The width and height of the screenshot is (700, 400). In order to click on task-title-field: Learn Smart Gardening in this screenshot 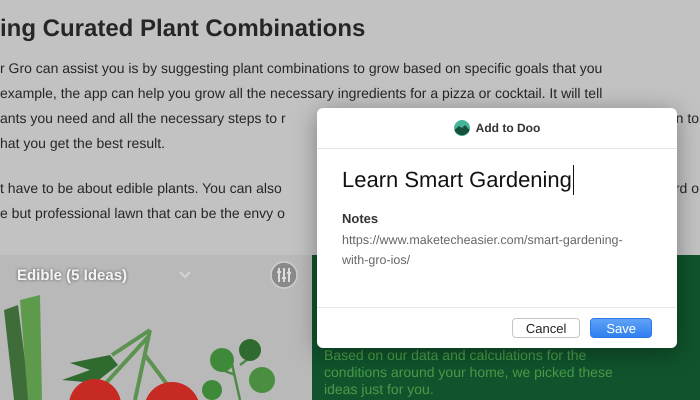, I will do `click(458, 180)`.